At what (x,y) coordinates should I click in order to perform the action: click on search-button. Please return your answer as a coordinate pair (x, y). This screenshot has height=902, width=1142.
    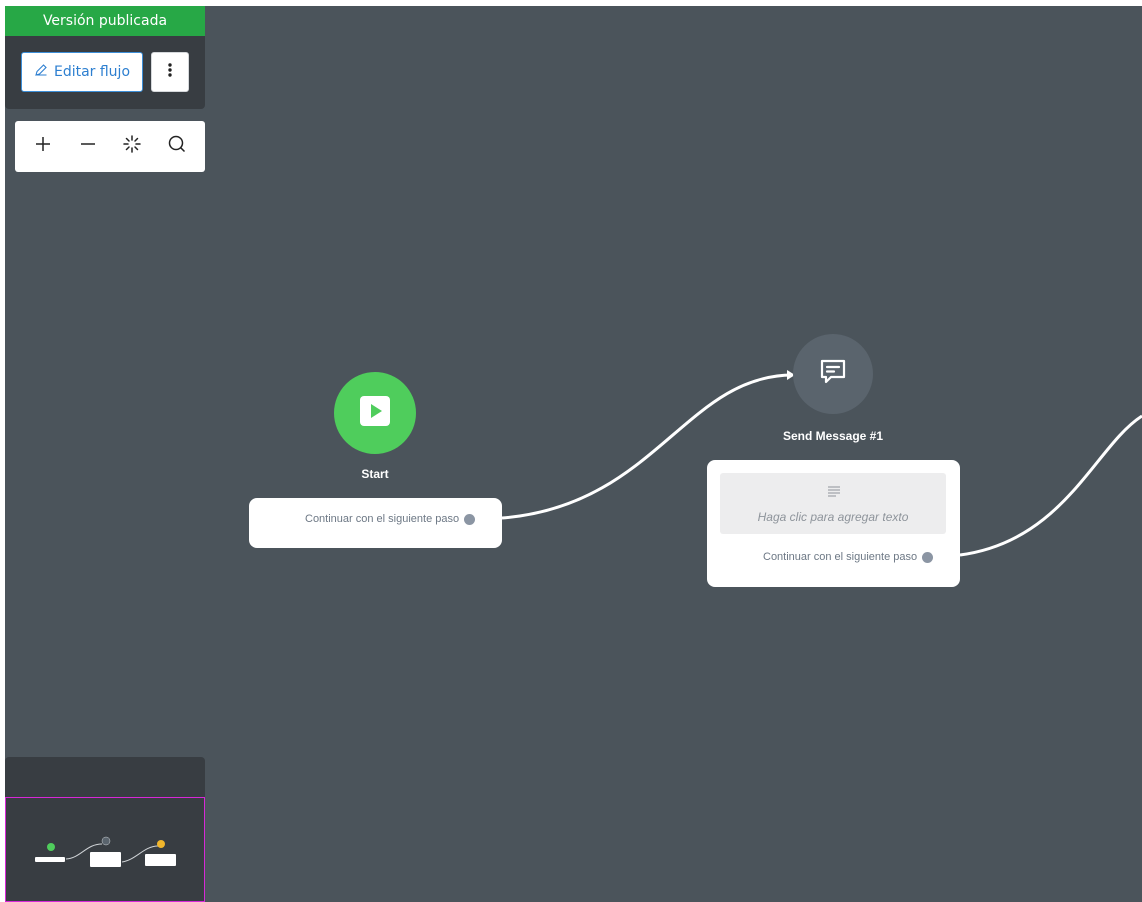
    Looking at the image, I should click on (177, 147).